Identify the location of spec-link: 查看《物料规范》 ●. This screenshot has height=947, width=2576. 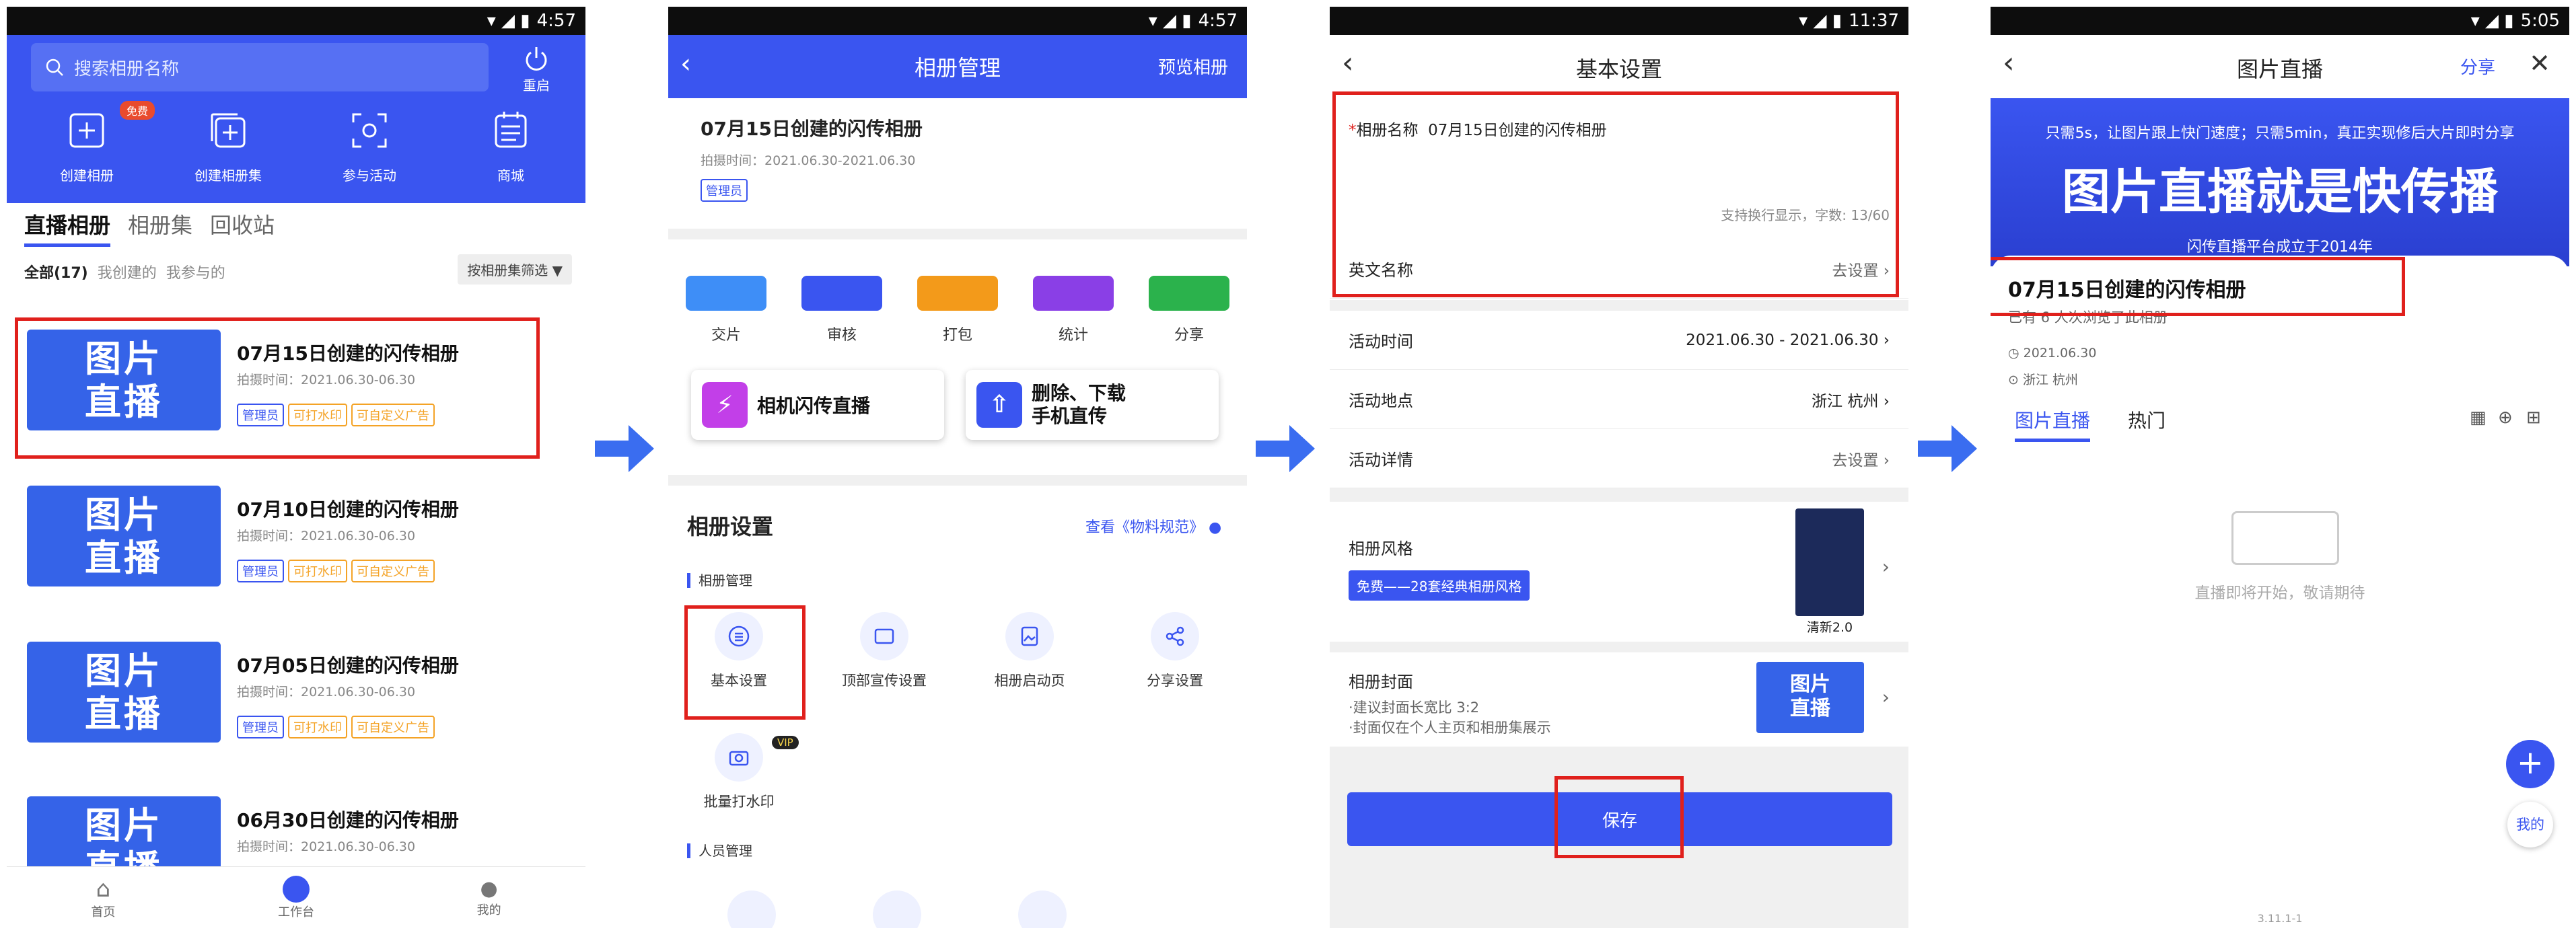
(1153, 526).